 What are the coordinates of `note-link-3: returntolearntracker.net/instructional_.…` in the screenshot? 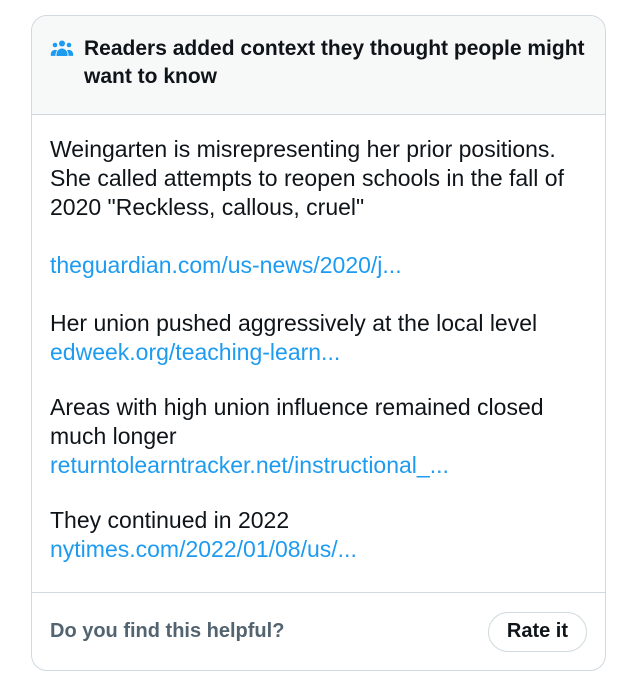 It's located at (318, 465).